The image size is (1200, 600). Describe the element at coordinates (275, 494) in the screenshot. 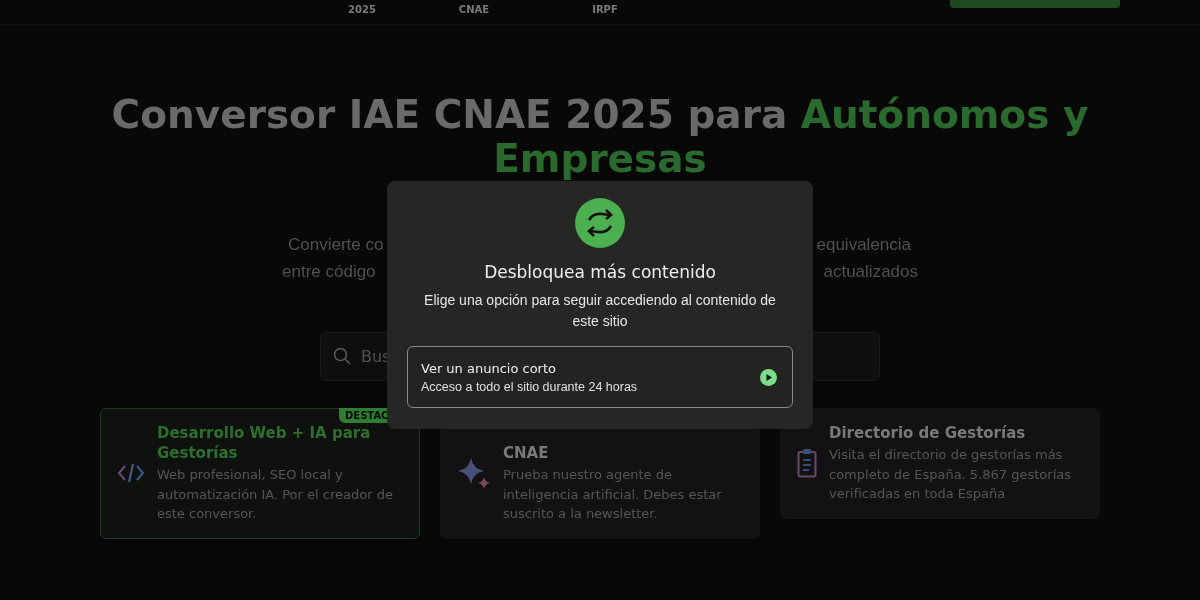

I see `card-text: Web profesional, SEO local y automatización IA. Por el creador de este conversor.` at that location.